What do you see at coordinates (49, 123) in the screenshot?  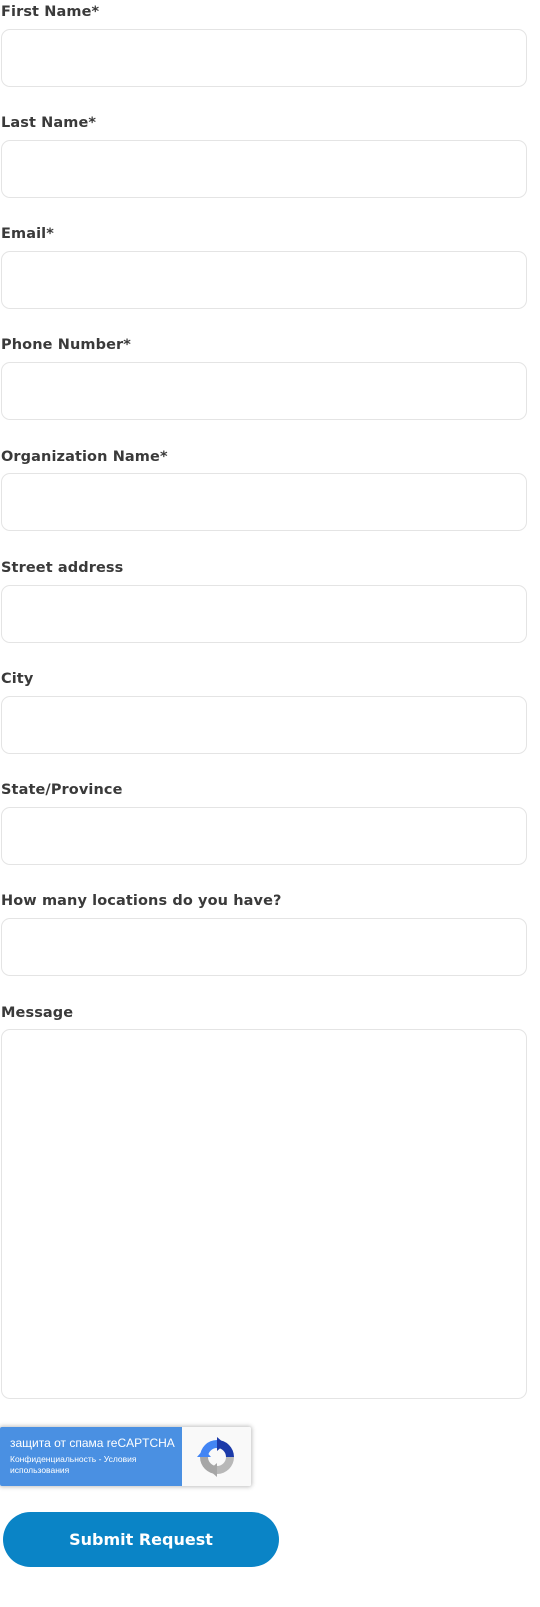 I see `last-name-label: Last Name*` at bounding box center [49, 123].